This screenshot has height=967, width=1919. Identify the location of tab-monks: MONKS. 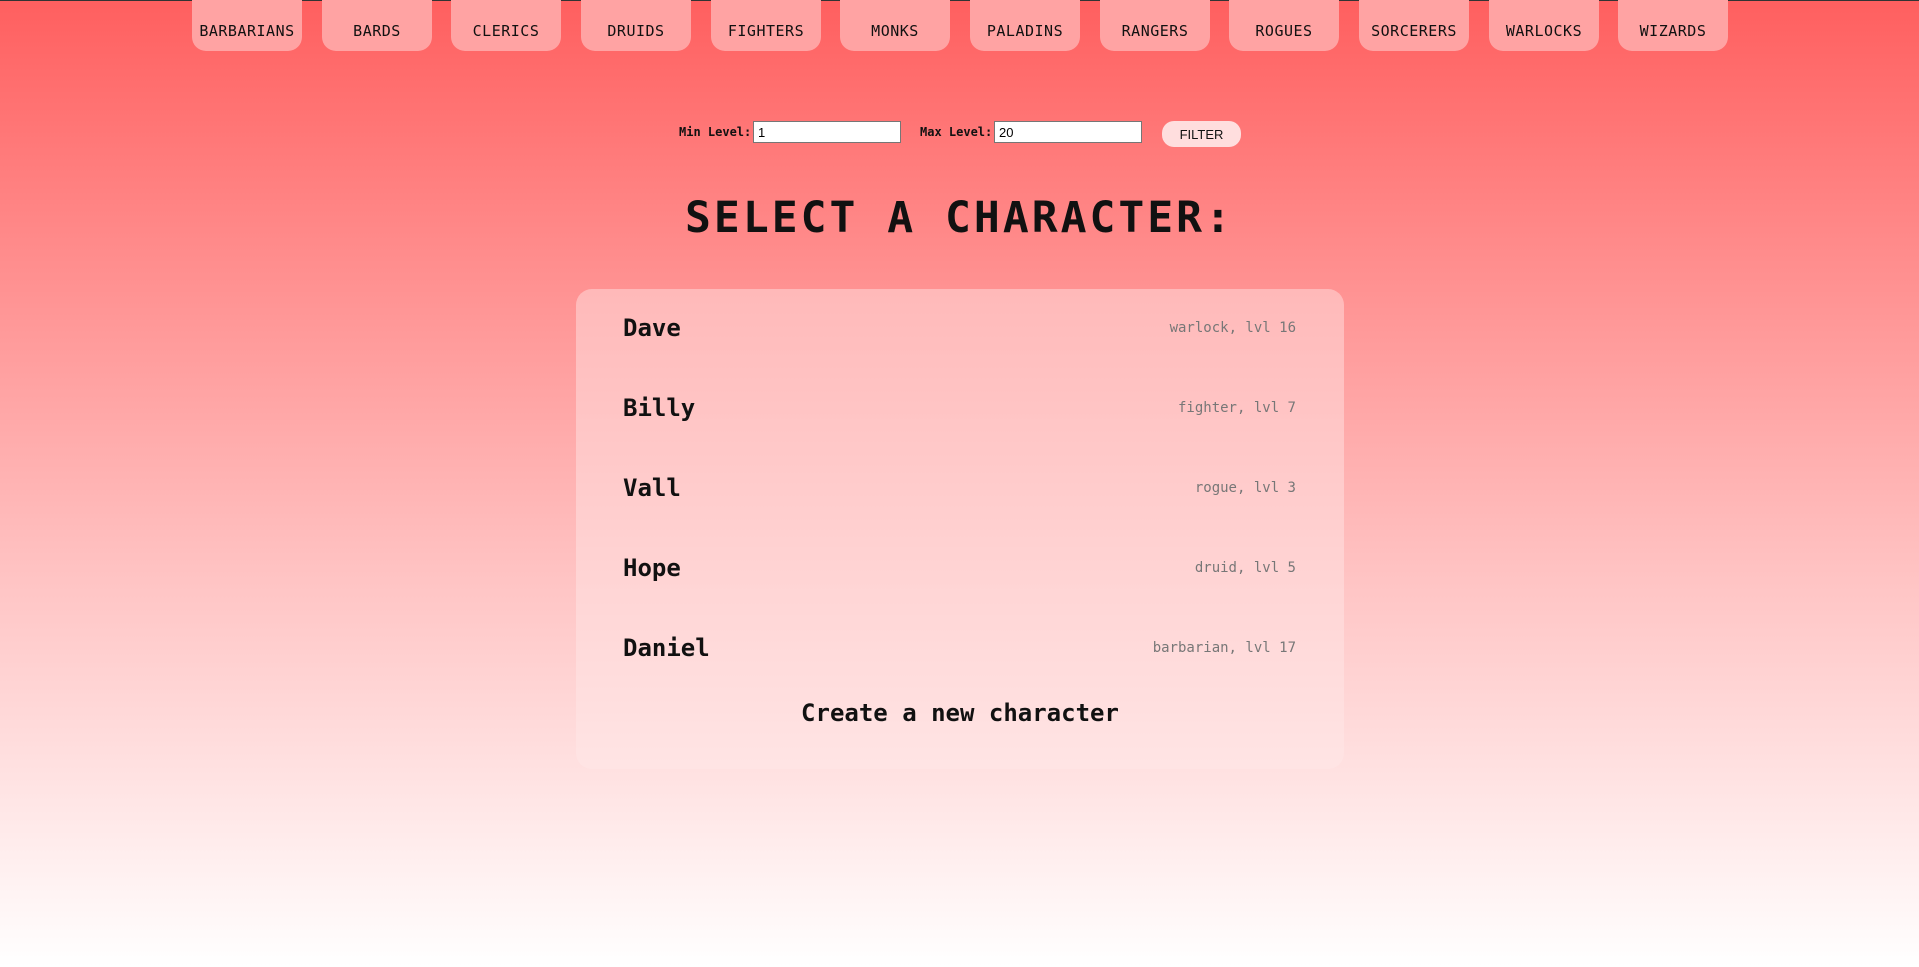
(895, 25).